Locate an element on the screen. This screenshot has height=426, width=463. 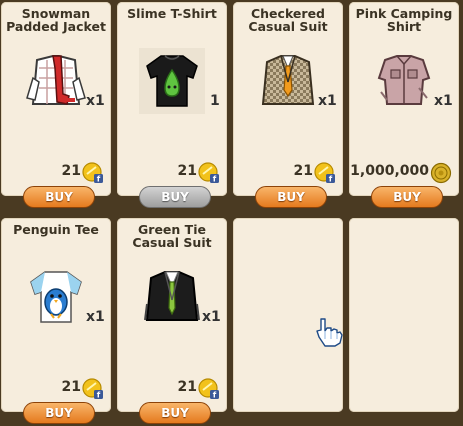
buy-button-disabled: BUY is located at coordinates (175, 197).